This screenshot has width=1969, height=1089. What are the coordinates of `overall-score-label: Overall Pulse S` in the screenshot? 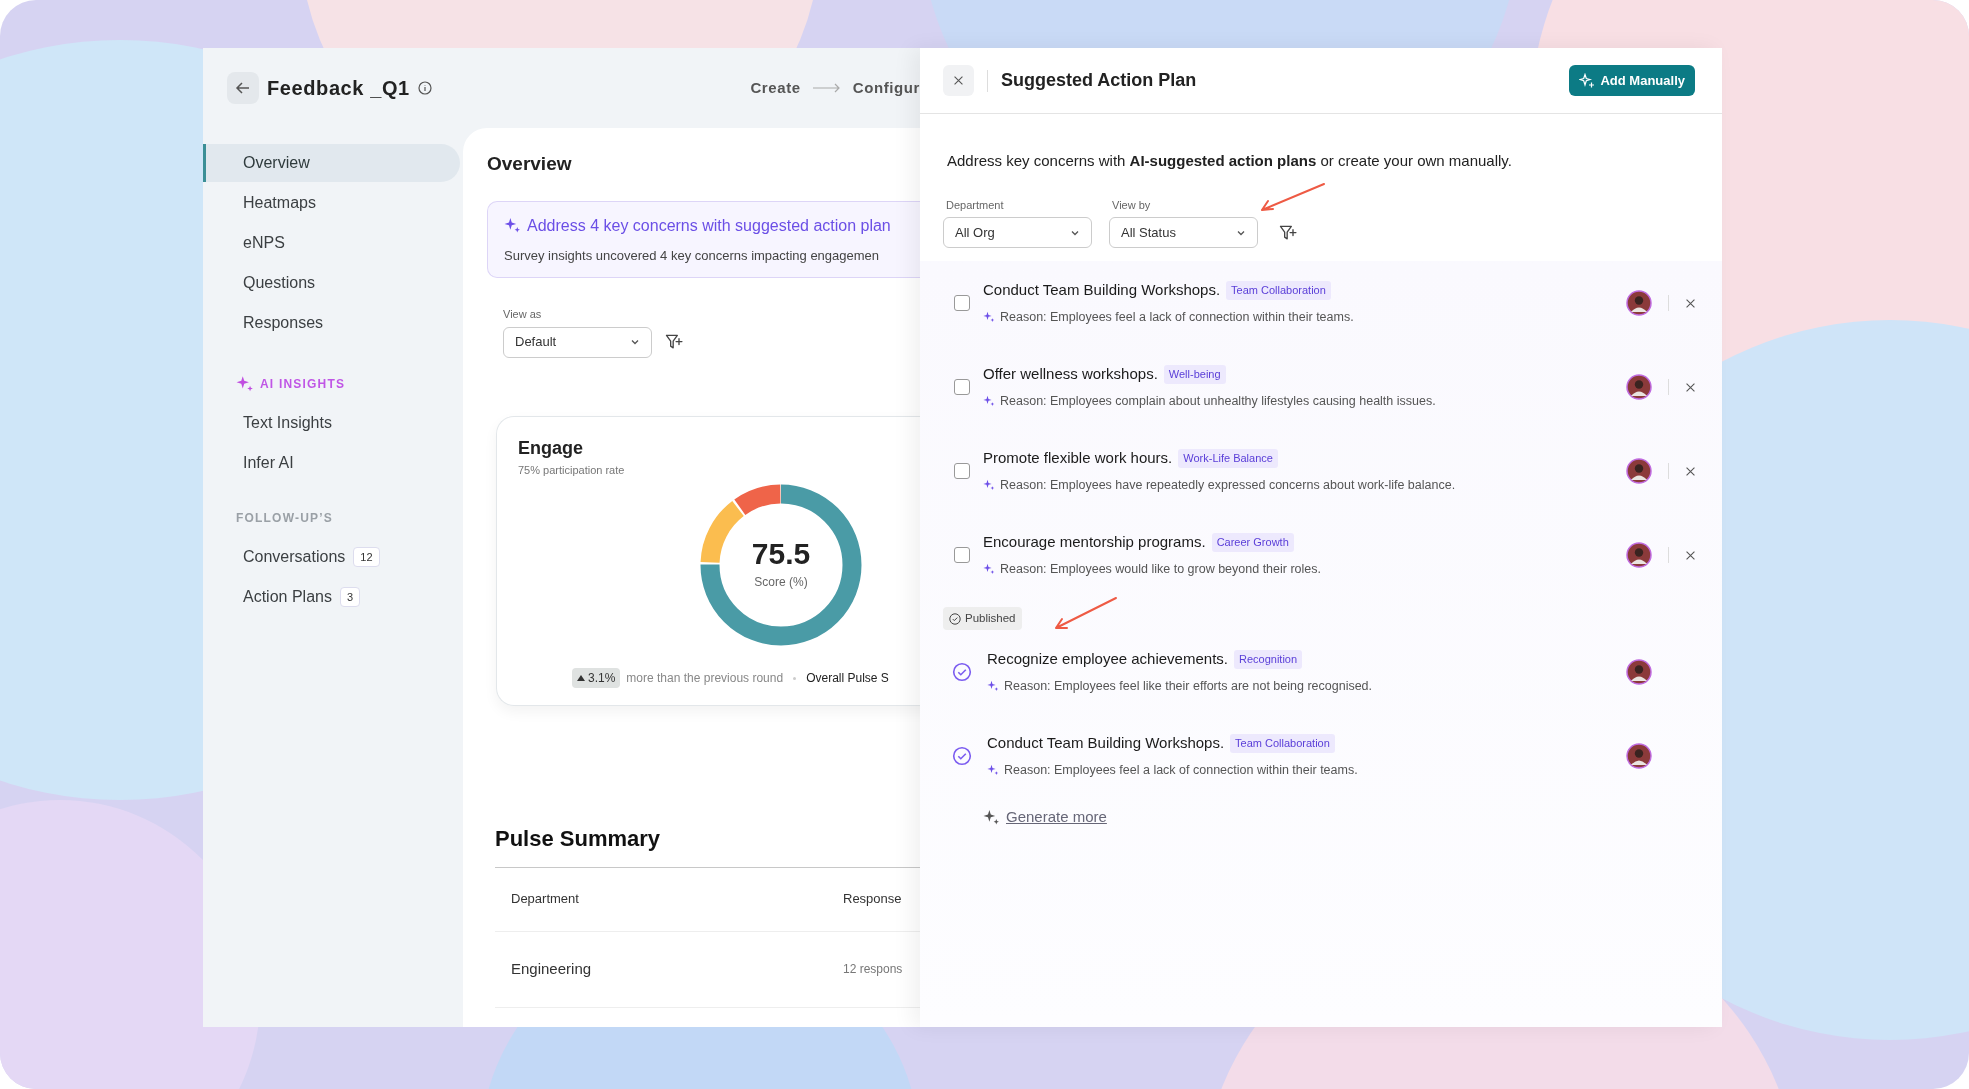 It's located at (847, 678).